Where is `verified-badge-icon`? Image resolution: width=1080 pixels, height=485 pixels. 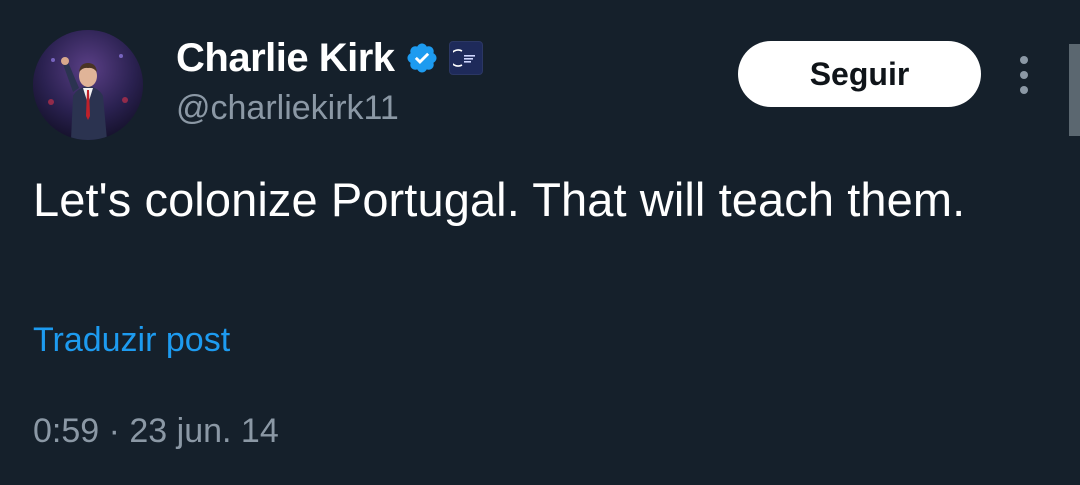
verified-badge-icon is located at coordinates (422, 58).